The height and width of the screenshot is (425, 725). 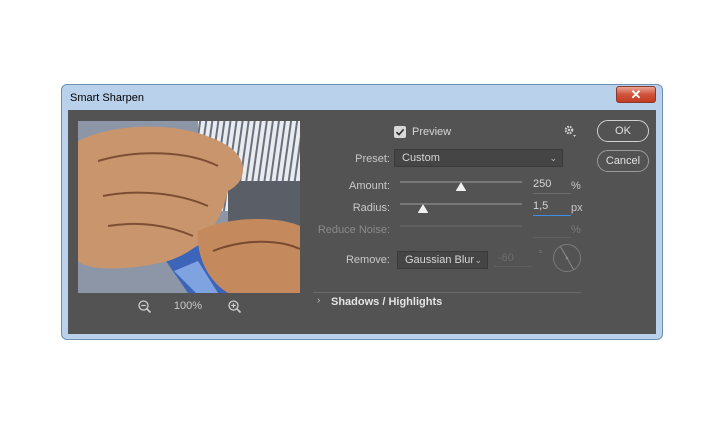 What do you see at coordinates (540, 255) in the screenshot?
I see `degree-unit: °` at bounding box center [540, 255].